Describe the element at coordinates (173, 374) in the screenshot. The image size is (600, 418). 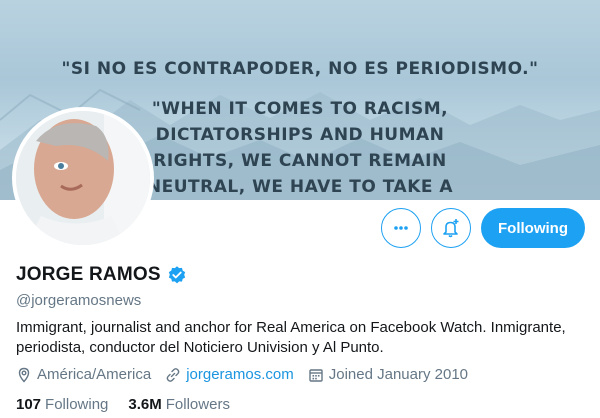
I see `link-icon` at that location.